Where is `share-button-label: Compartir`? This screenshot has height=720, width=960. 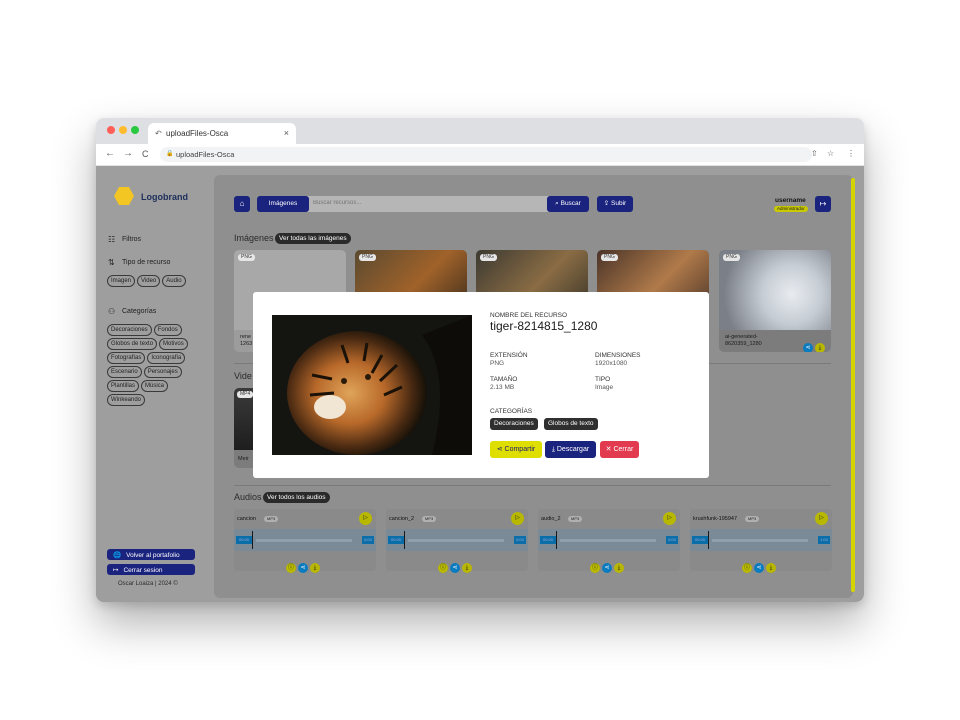
share-button-label: Compartir is located at coordinates (520, 449).